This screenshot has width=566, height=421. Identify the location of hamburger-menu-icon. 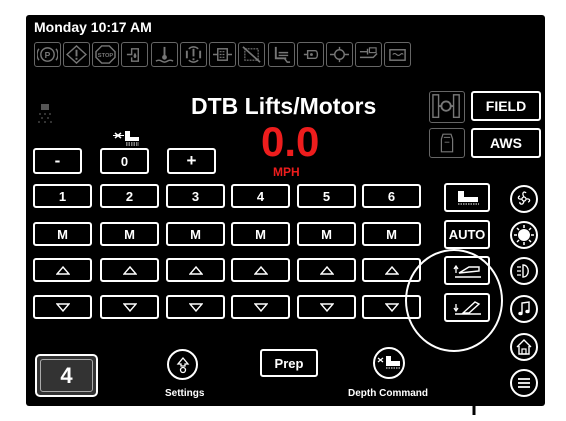
(524, 383).